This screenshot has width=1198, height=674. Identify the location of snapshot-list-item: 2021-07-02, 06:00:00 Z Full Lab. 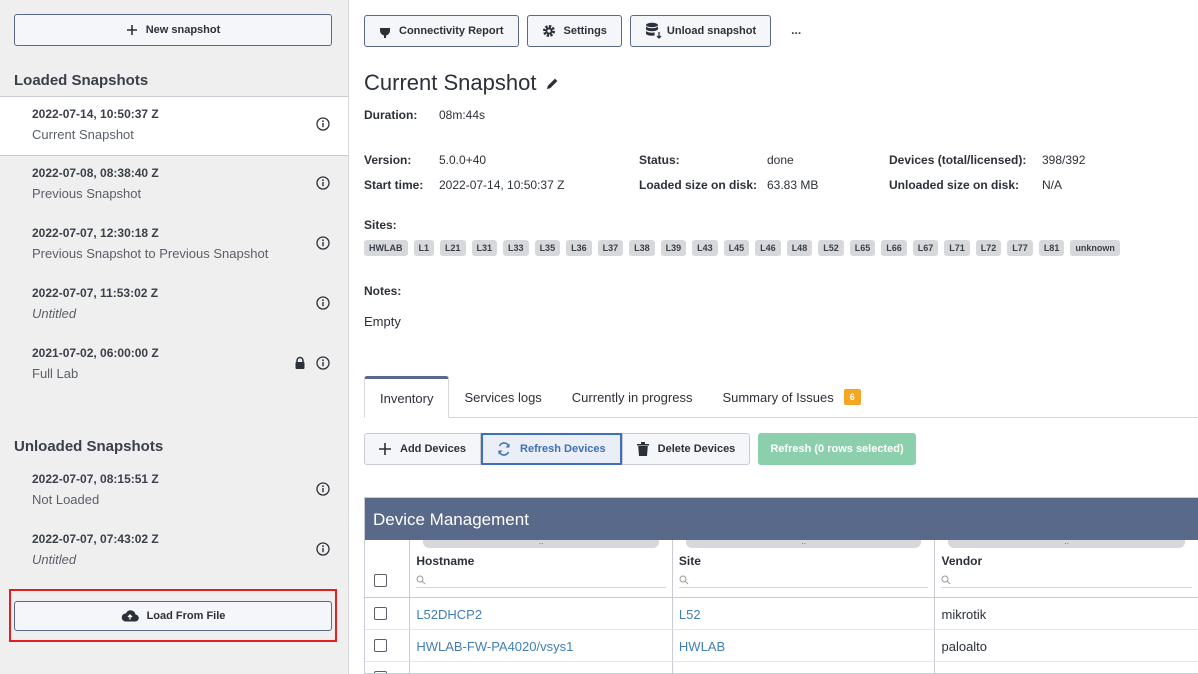
(174, 366).